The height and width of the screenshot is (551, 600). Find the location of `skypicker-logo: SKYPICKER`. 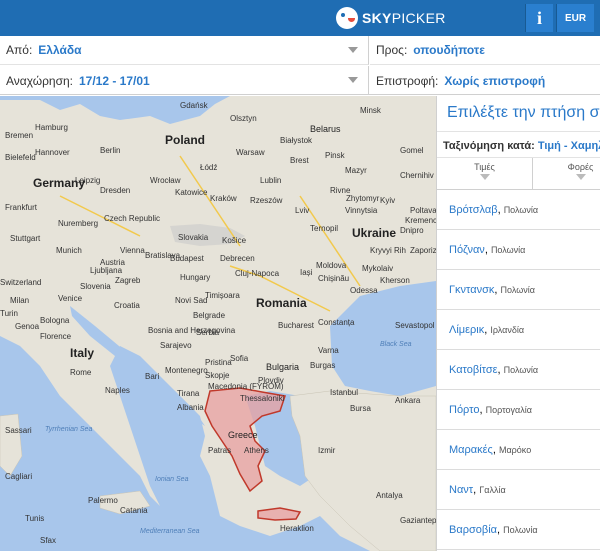

skypicker-logo: SKYPICKER is located at coordinates (391, 18).